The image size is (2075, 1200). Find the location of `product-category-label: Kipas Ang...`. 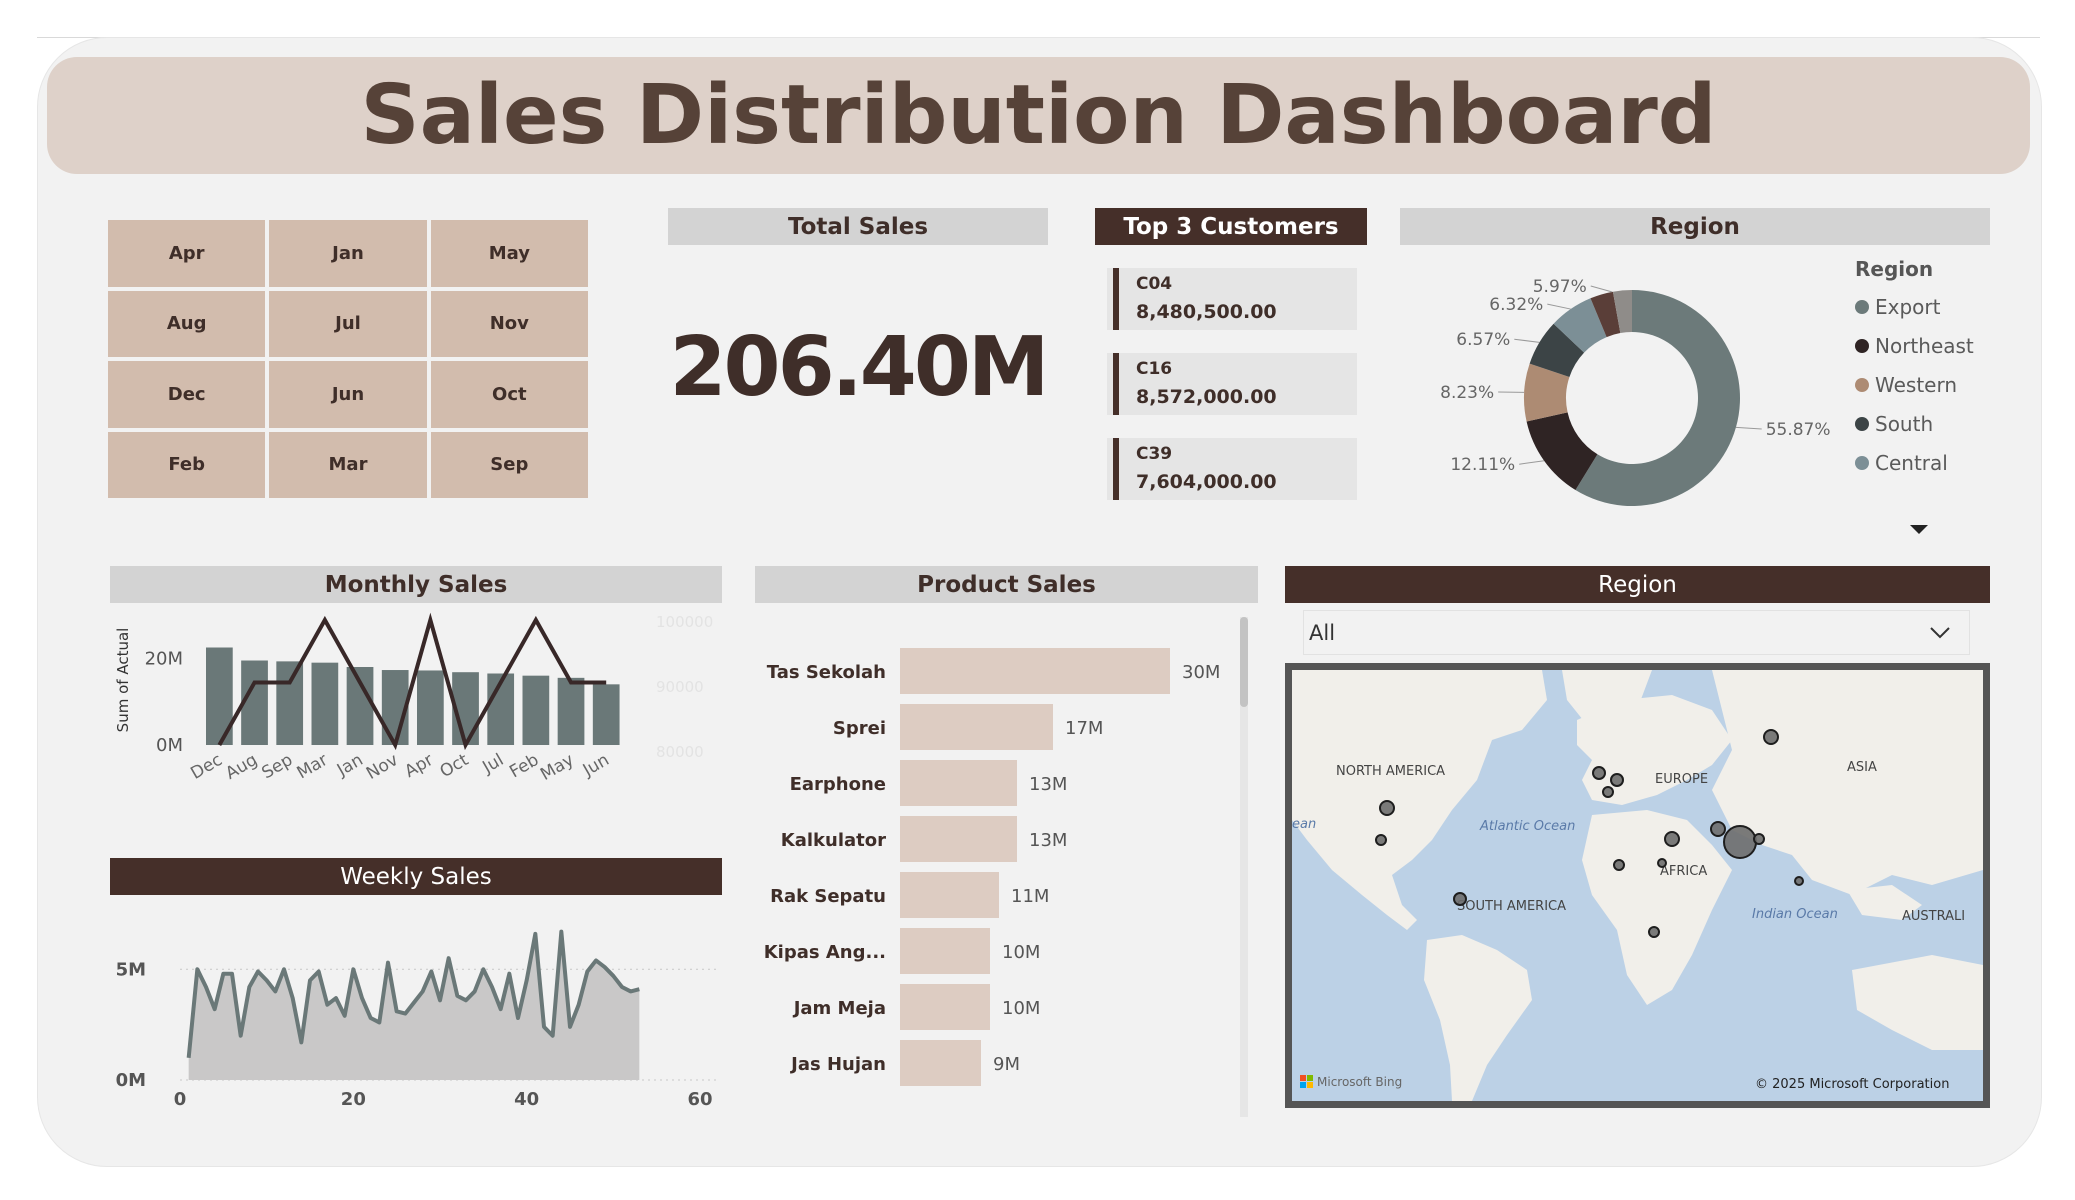

product-category-label: Kipas Ang... is located at coordinates (825, 952).